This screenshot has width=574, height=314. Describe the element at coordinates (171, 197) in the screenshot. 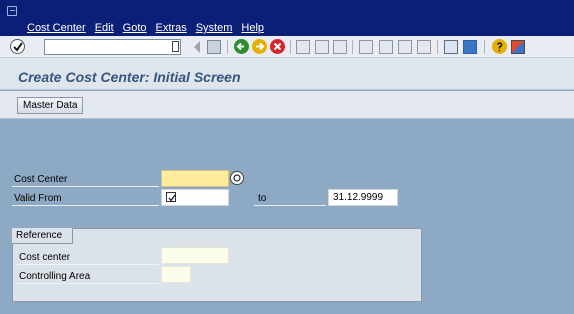

I see `checkbox-icon` at that location.